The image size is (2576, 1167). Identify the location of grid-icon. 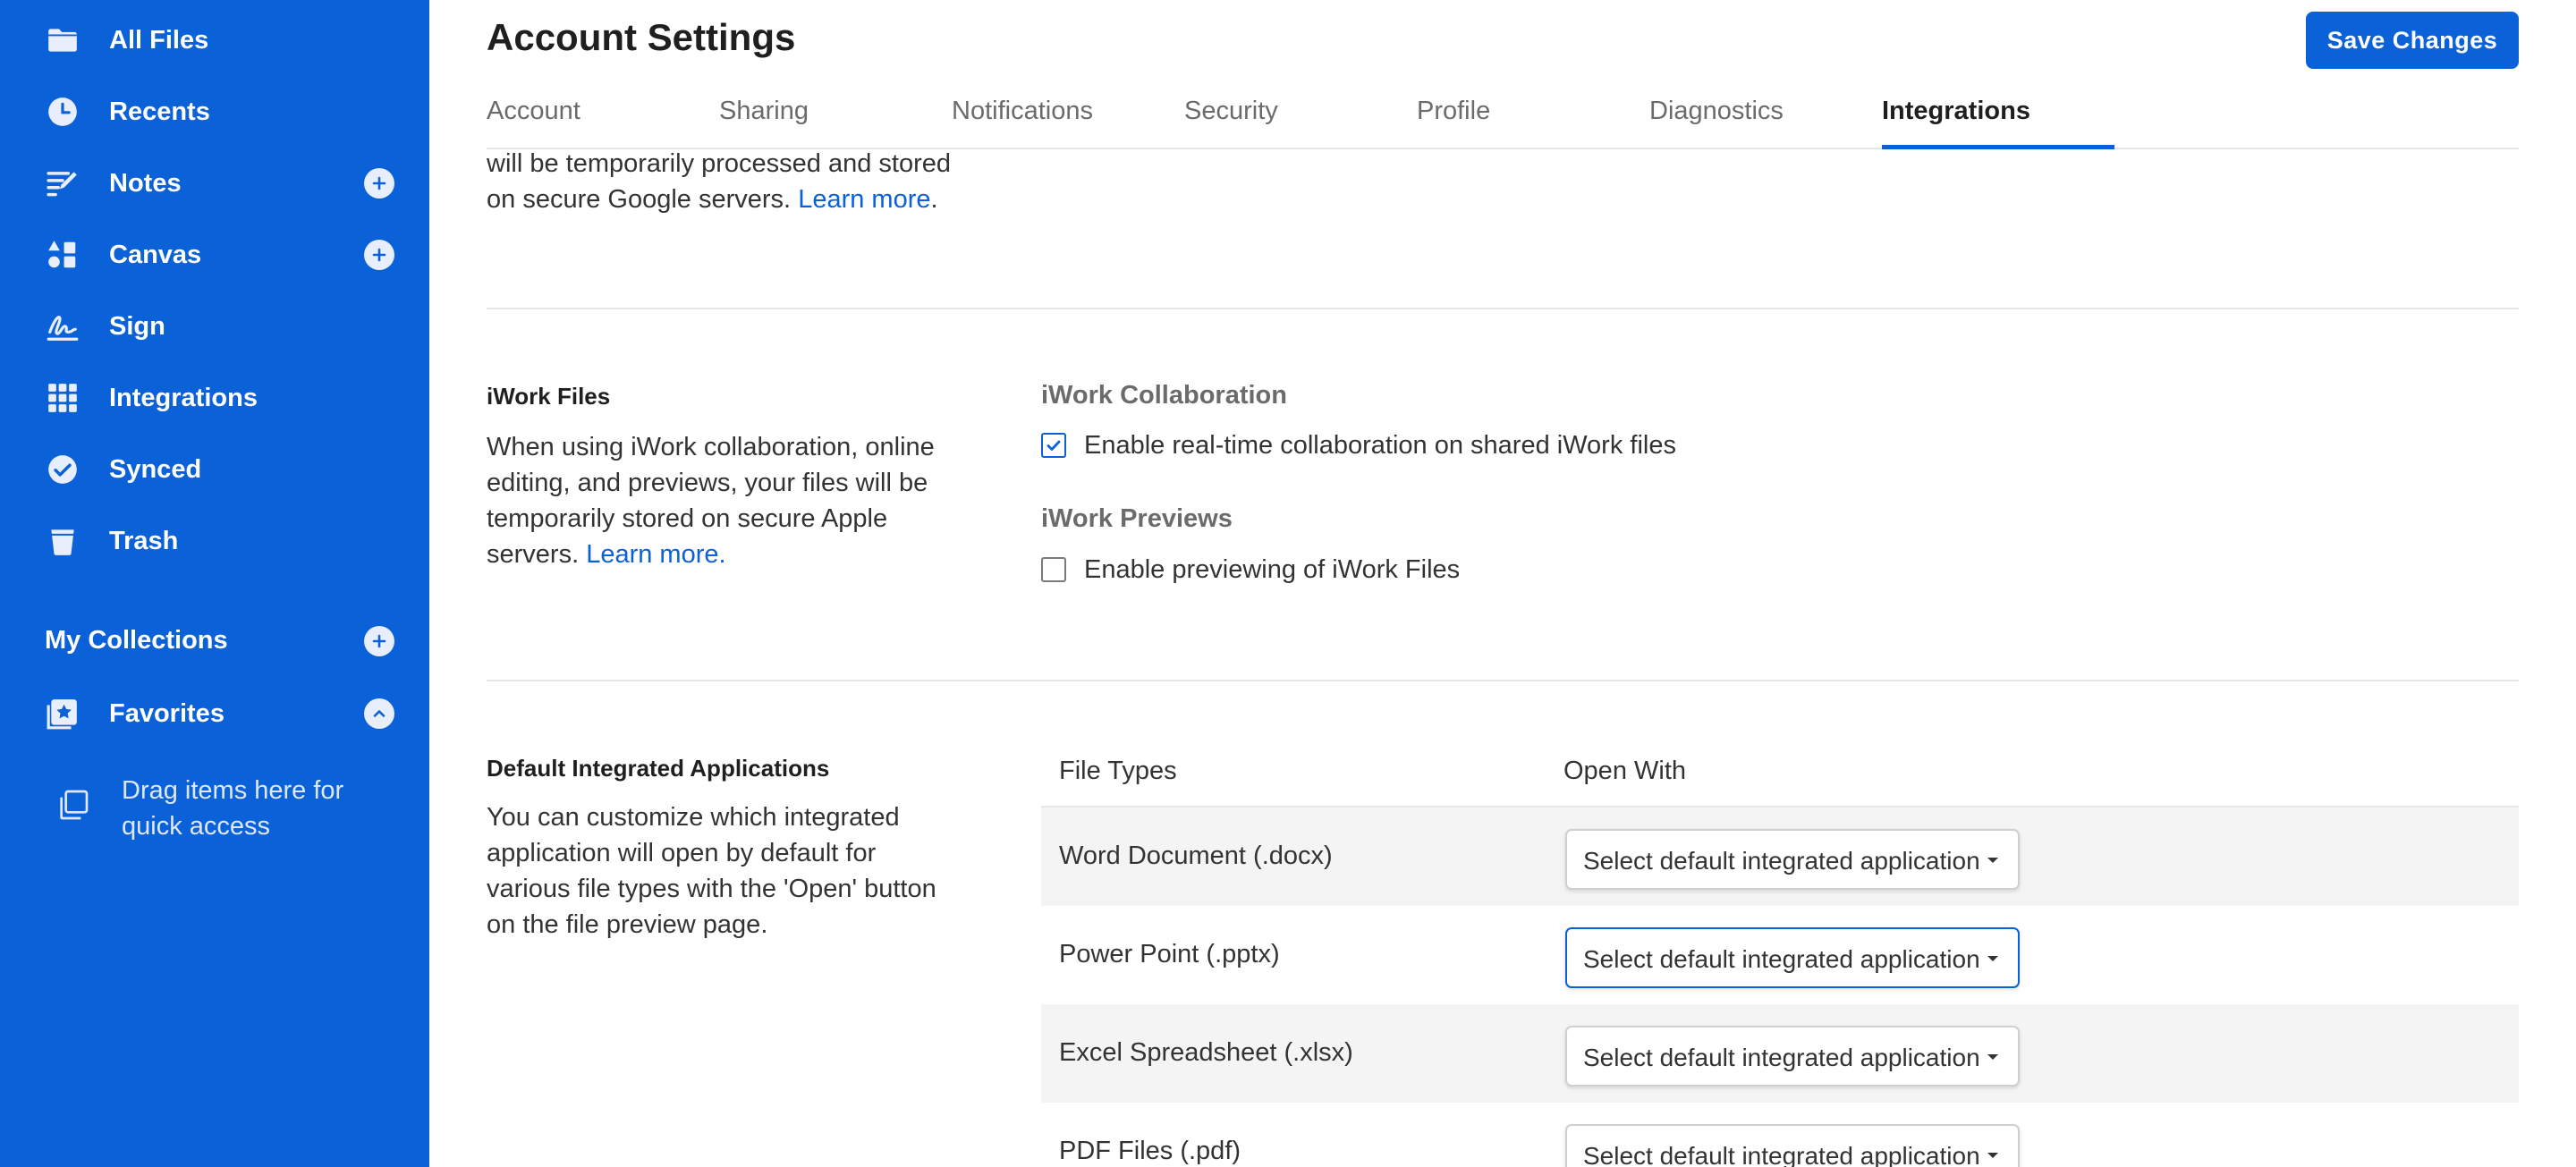
(62, 398).